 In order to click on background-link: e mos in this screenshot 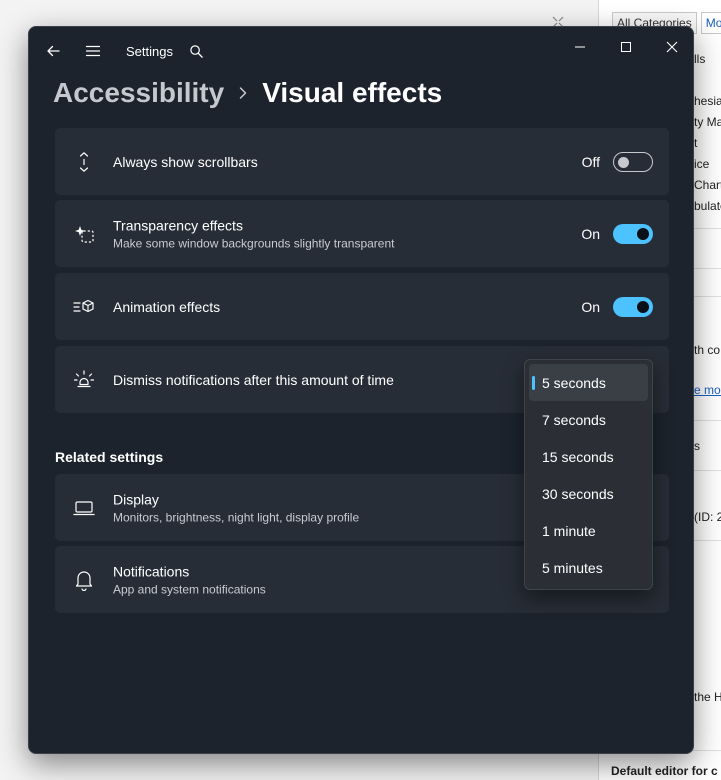, I will do `click(707, 390)`.